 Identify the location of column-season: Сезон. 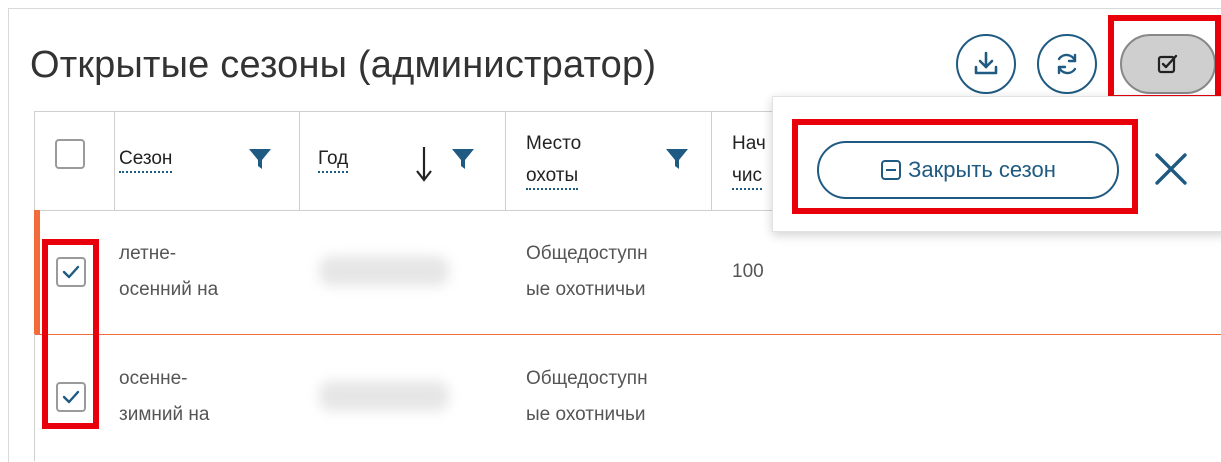
(207, 161).